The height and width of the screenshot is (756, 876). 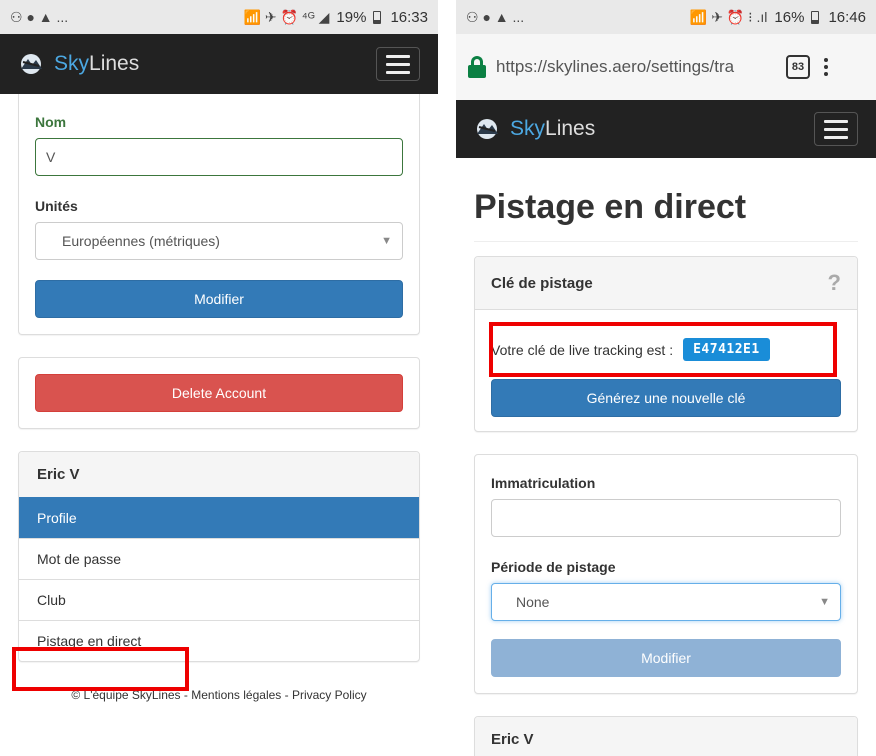 What do you see at coordinates (663, 349) in the screenshot?
I see `highlight-tracking-key` at bounding box center [663, 349].